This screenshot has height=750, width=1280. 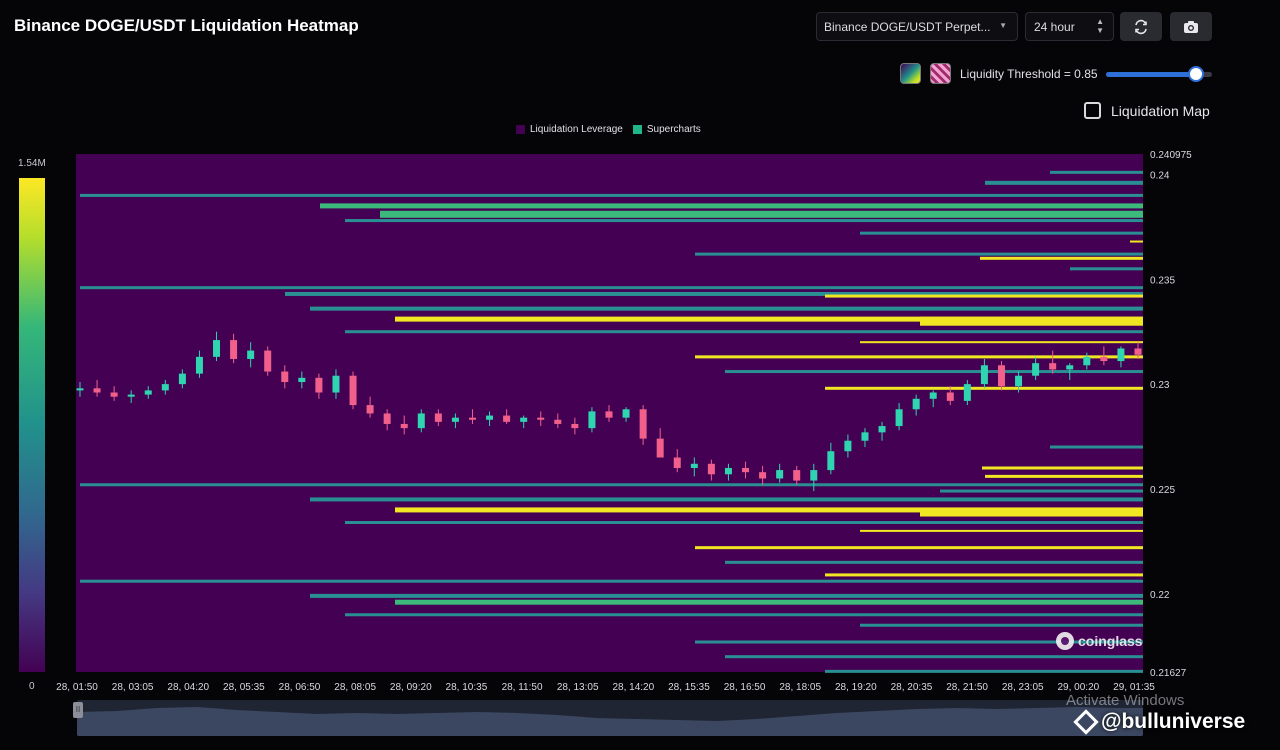 I want to click on x-tick-label: 28, 10:35, so click(x=467, y=687).